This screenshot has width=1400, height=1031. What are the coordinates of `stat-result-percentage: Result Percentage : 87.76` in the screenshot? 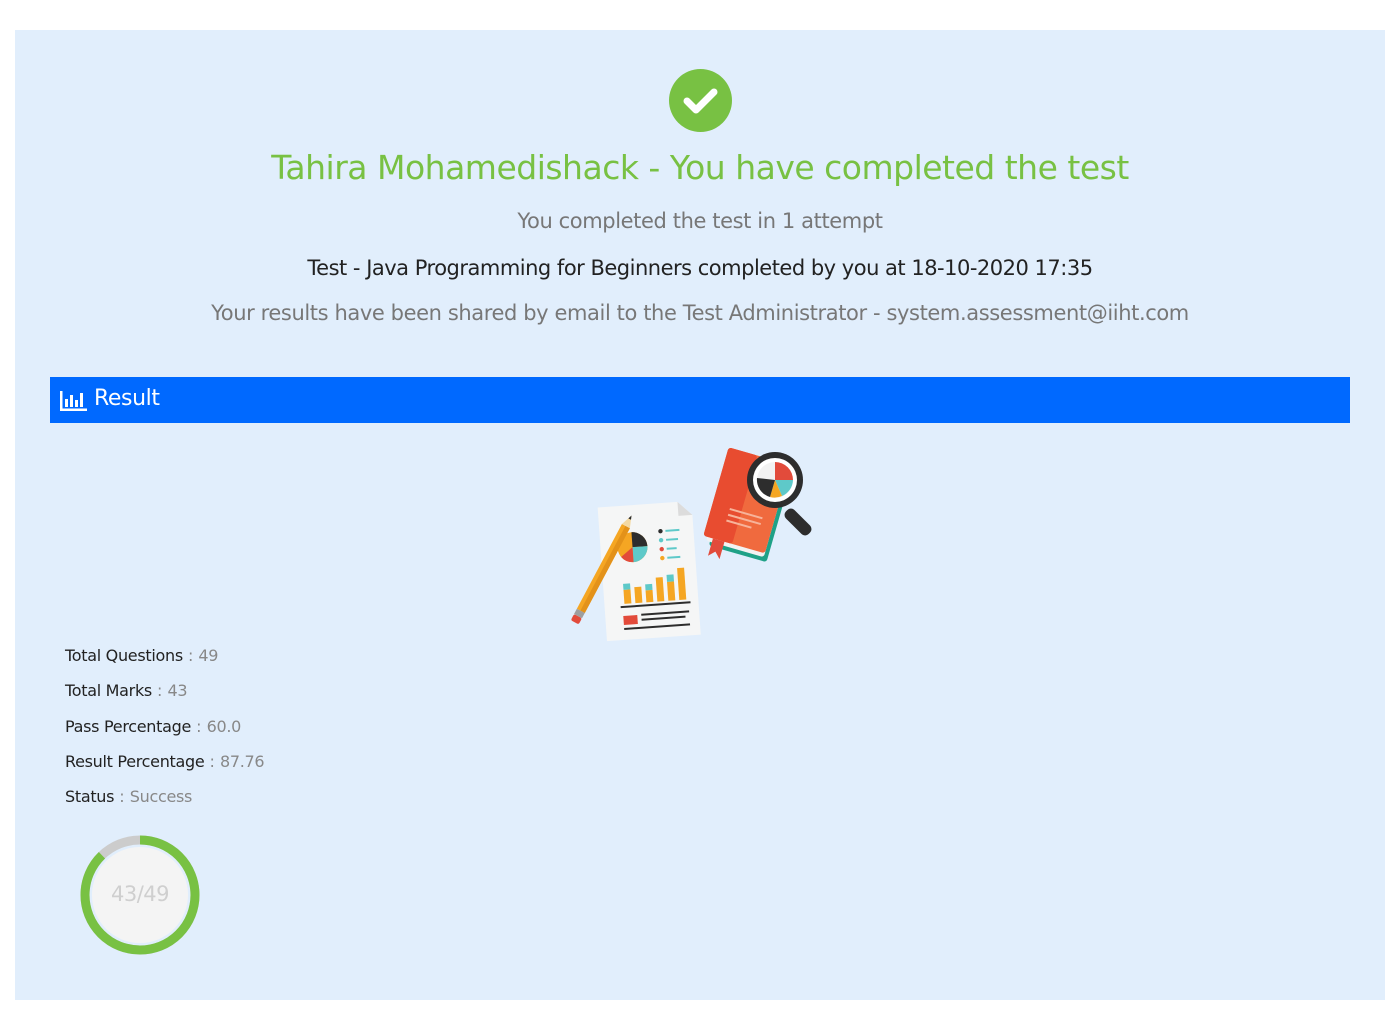 It's located at (165, 761).